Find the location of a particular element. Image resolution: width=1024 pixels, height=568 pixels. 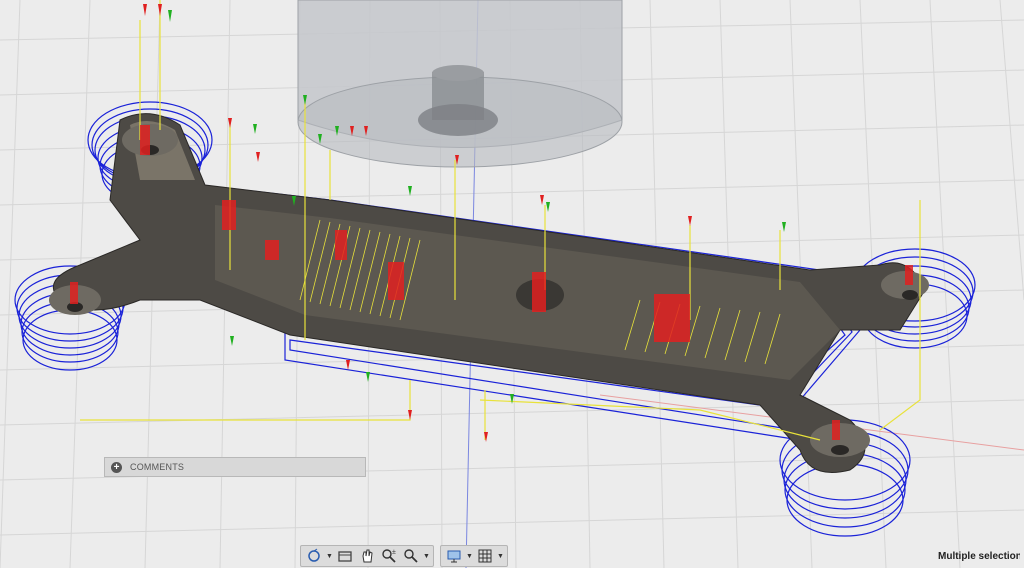

look-at-icon is located at coordinates (345, 556).